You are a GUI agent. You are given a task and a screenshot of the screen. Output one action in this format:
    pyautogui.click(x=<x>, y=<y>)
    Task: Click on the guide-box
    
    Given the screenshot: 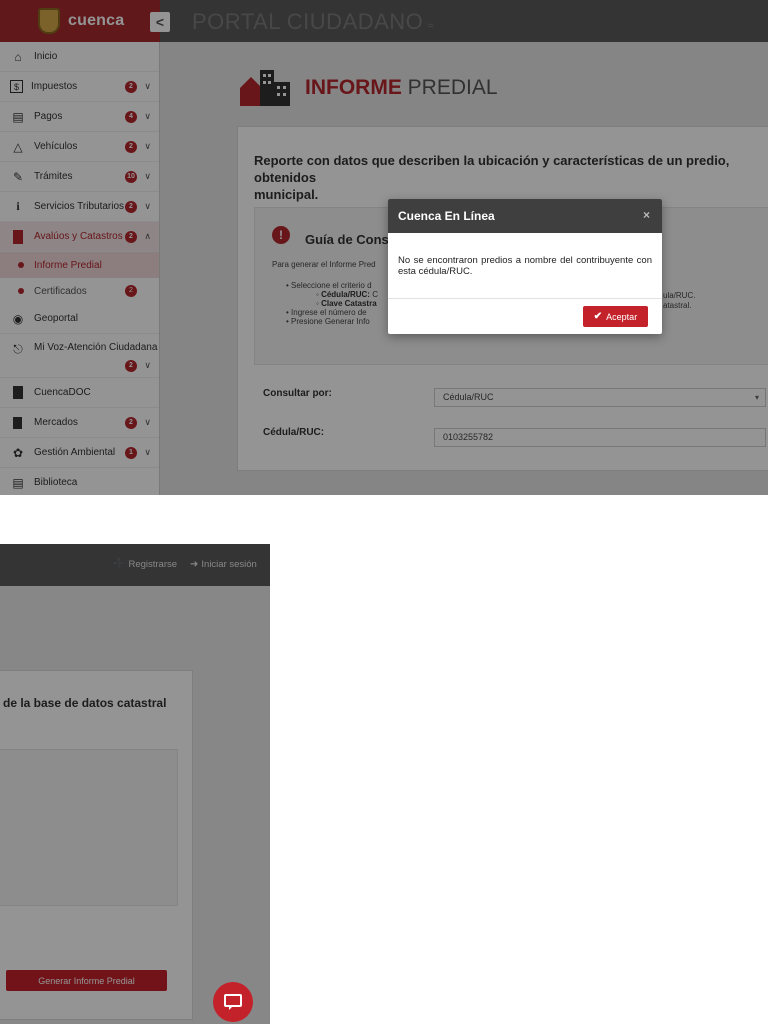 What is the action you would take?
    pyautogui.click(x=89, y=827)
    